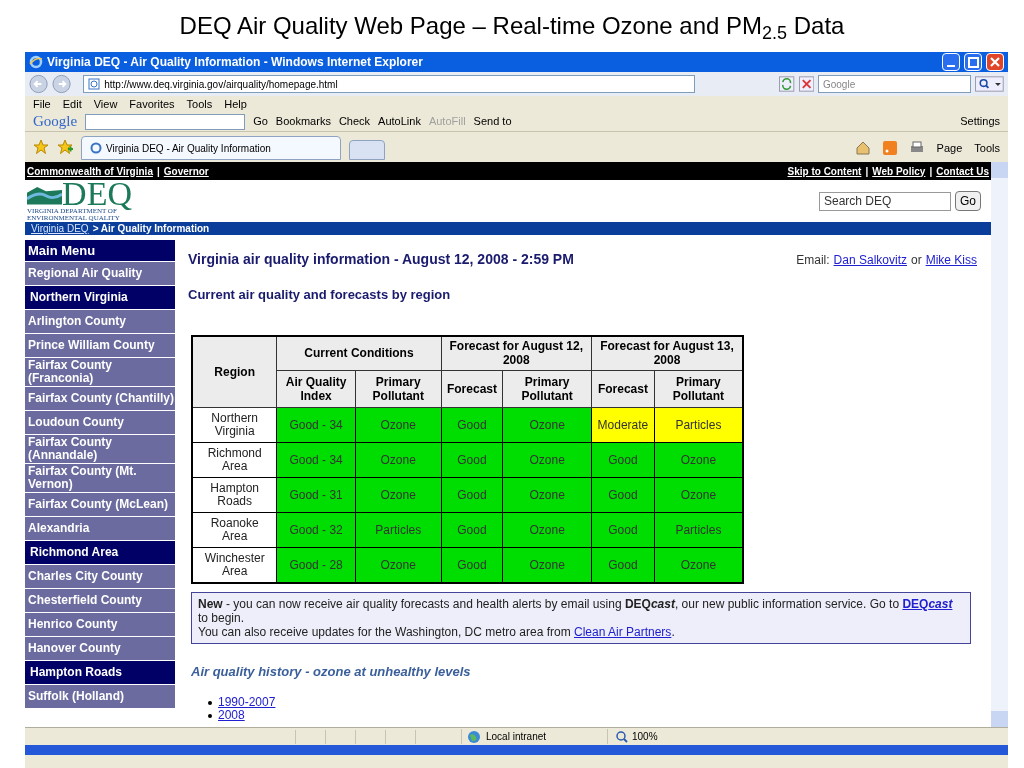 This screenshot has width=1024, height=768. What do you see at coordinates (235, 104) in the screenshot?
I see `menu-item: Help` at bounding box center [235, 104].